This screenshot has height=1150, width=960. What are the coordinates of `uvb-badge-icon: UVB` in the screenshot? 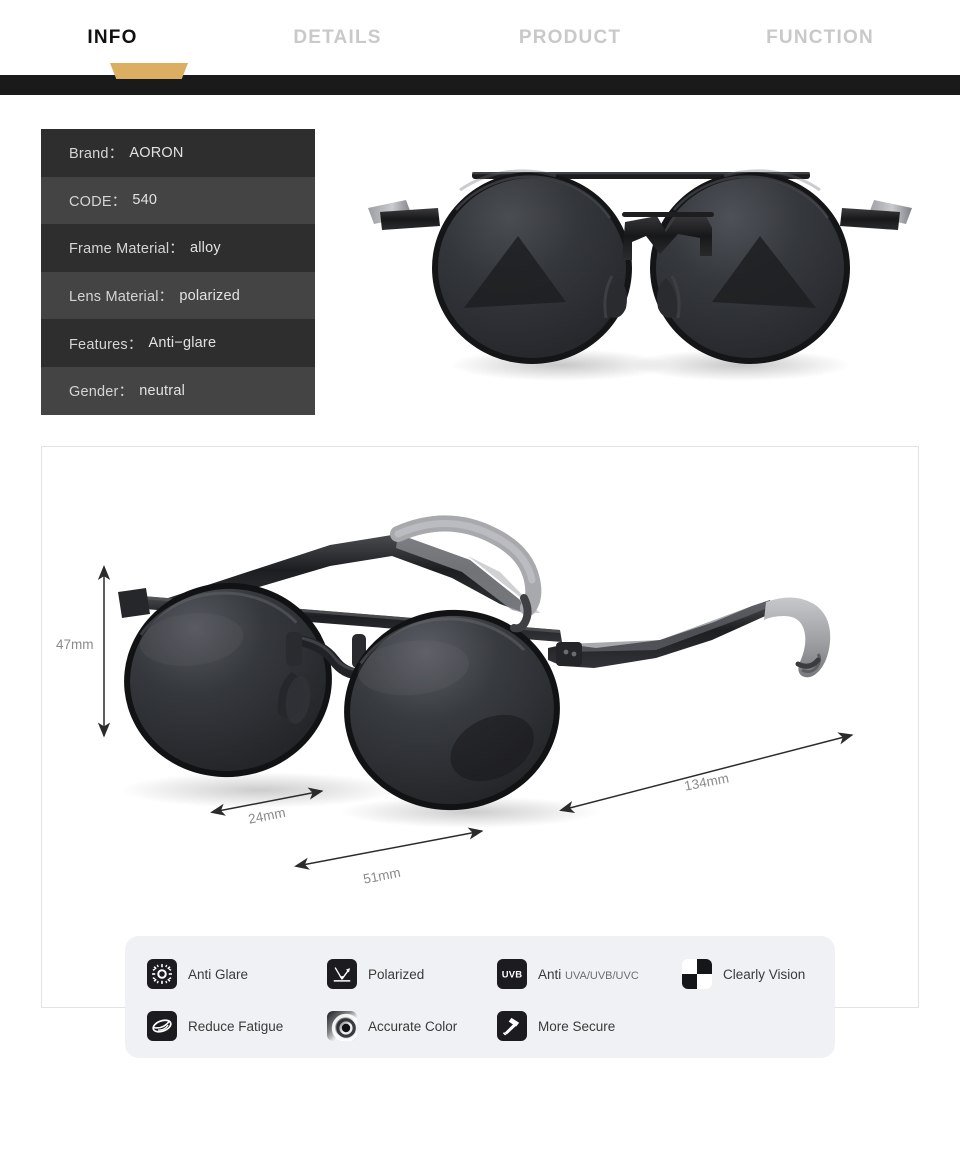 It's located at (512, 974).